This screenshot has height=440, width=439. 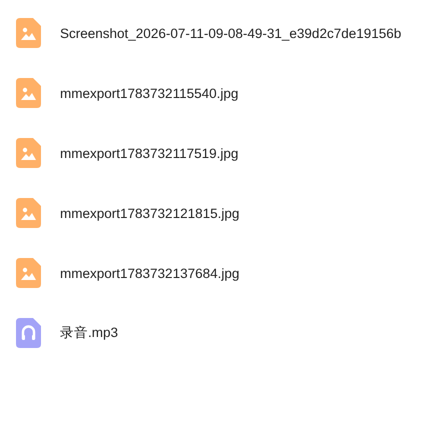 What do you see at coordinates (89, 333) in the screenshot?
I see `file-name: 录音.mp3` at bounding box center [89, 333].